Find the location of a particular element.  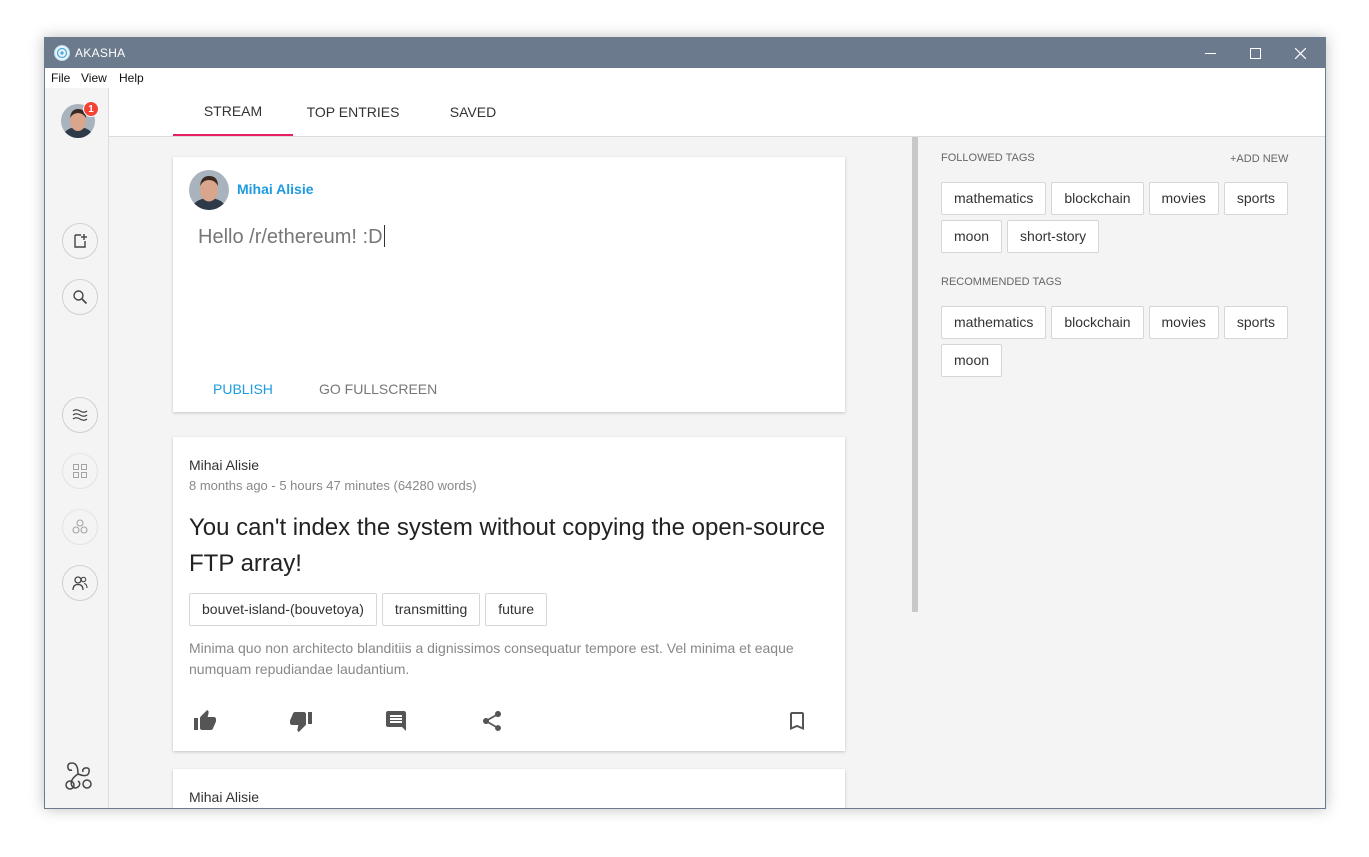

comment-icon is located at coordinates (396, 721).